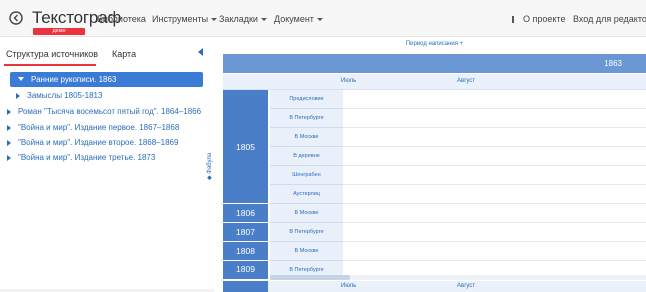 The width and height of the screenshot is (646, 292). What do you see at coordinates (74, 79) in the screenshot?
I see `tree-item-label: Ранние рукописи. 1863` at bounding box center [74, 79].